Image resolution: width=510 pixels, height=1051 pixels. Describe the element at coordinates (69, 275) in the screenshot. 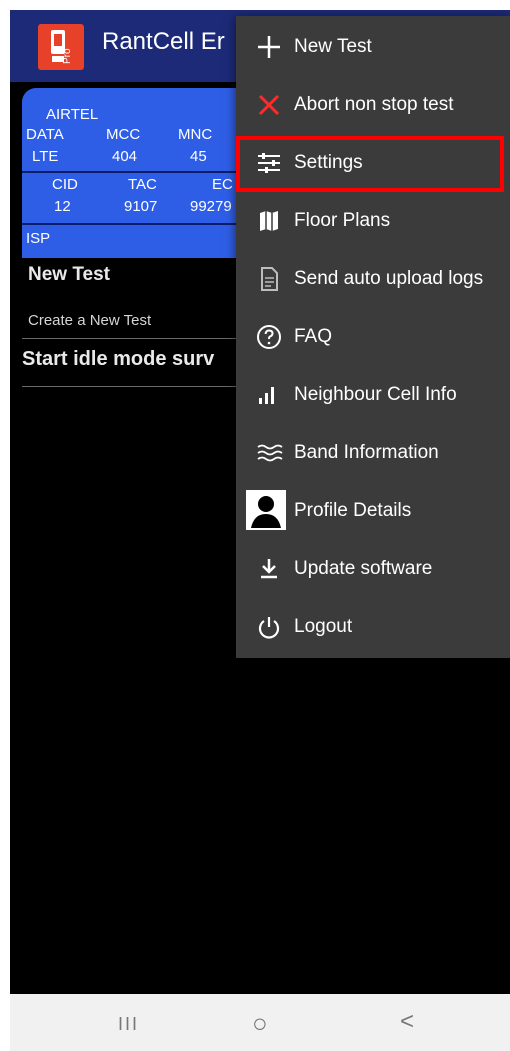

I see `new-test-title: New Test` at that location.